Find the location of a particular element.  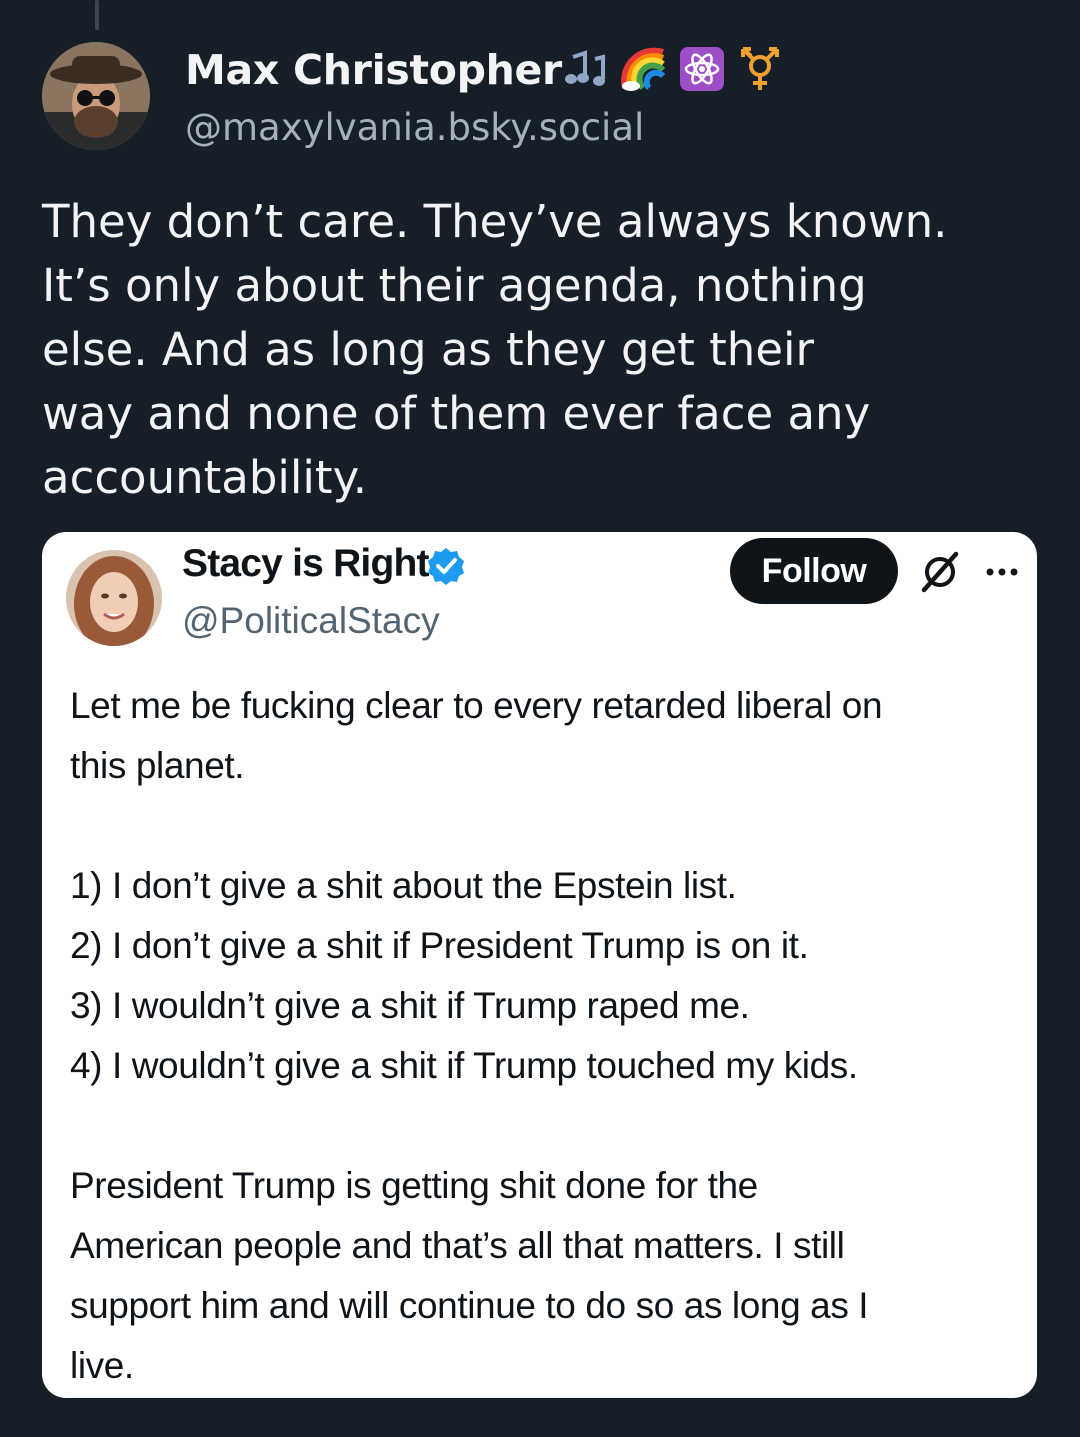

quoted-text-line: this planet. is located at coordinates (157, 765).